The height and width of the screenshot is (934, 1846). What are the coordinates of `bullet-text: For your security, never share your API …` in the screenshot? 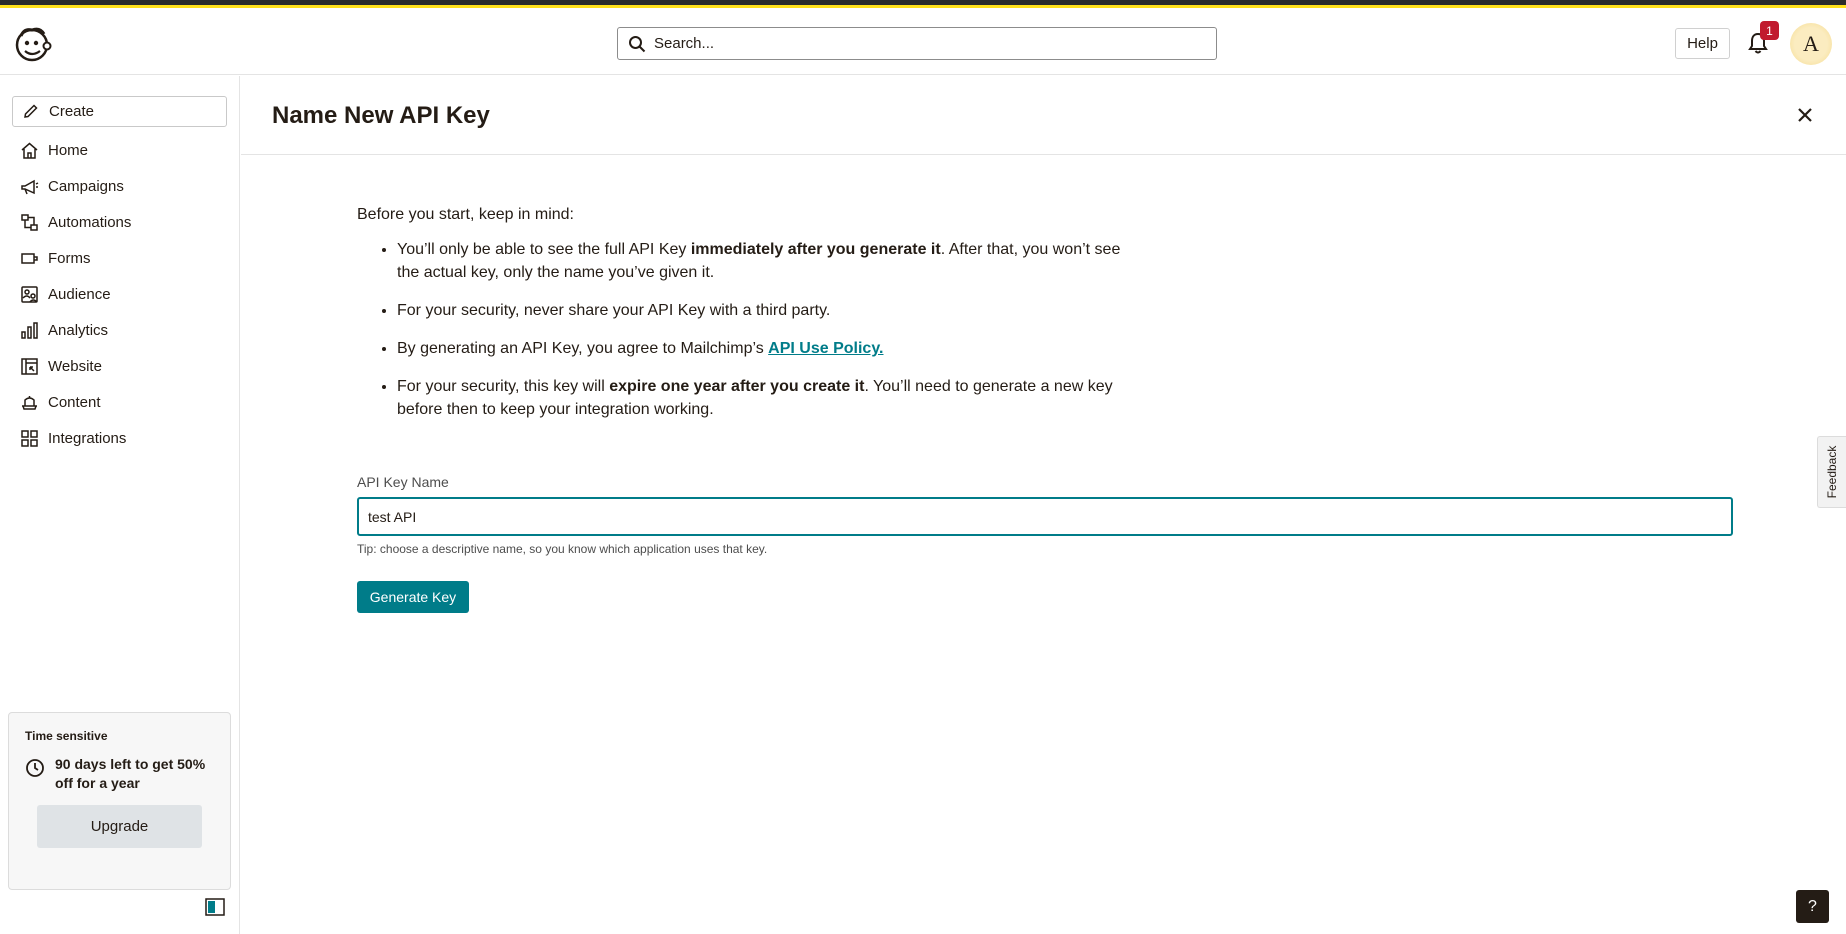 It's located at (614, 310).